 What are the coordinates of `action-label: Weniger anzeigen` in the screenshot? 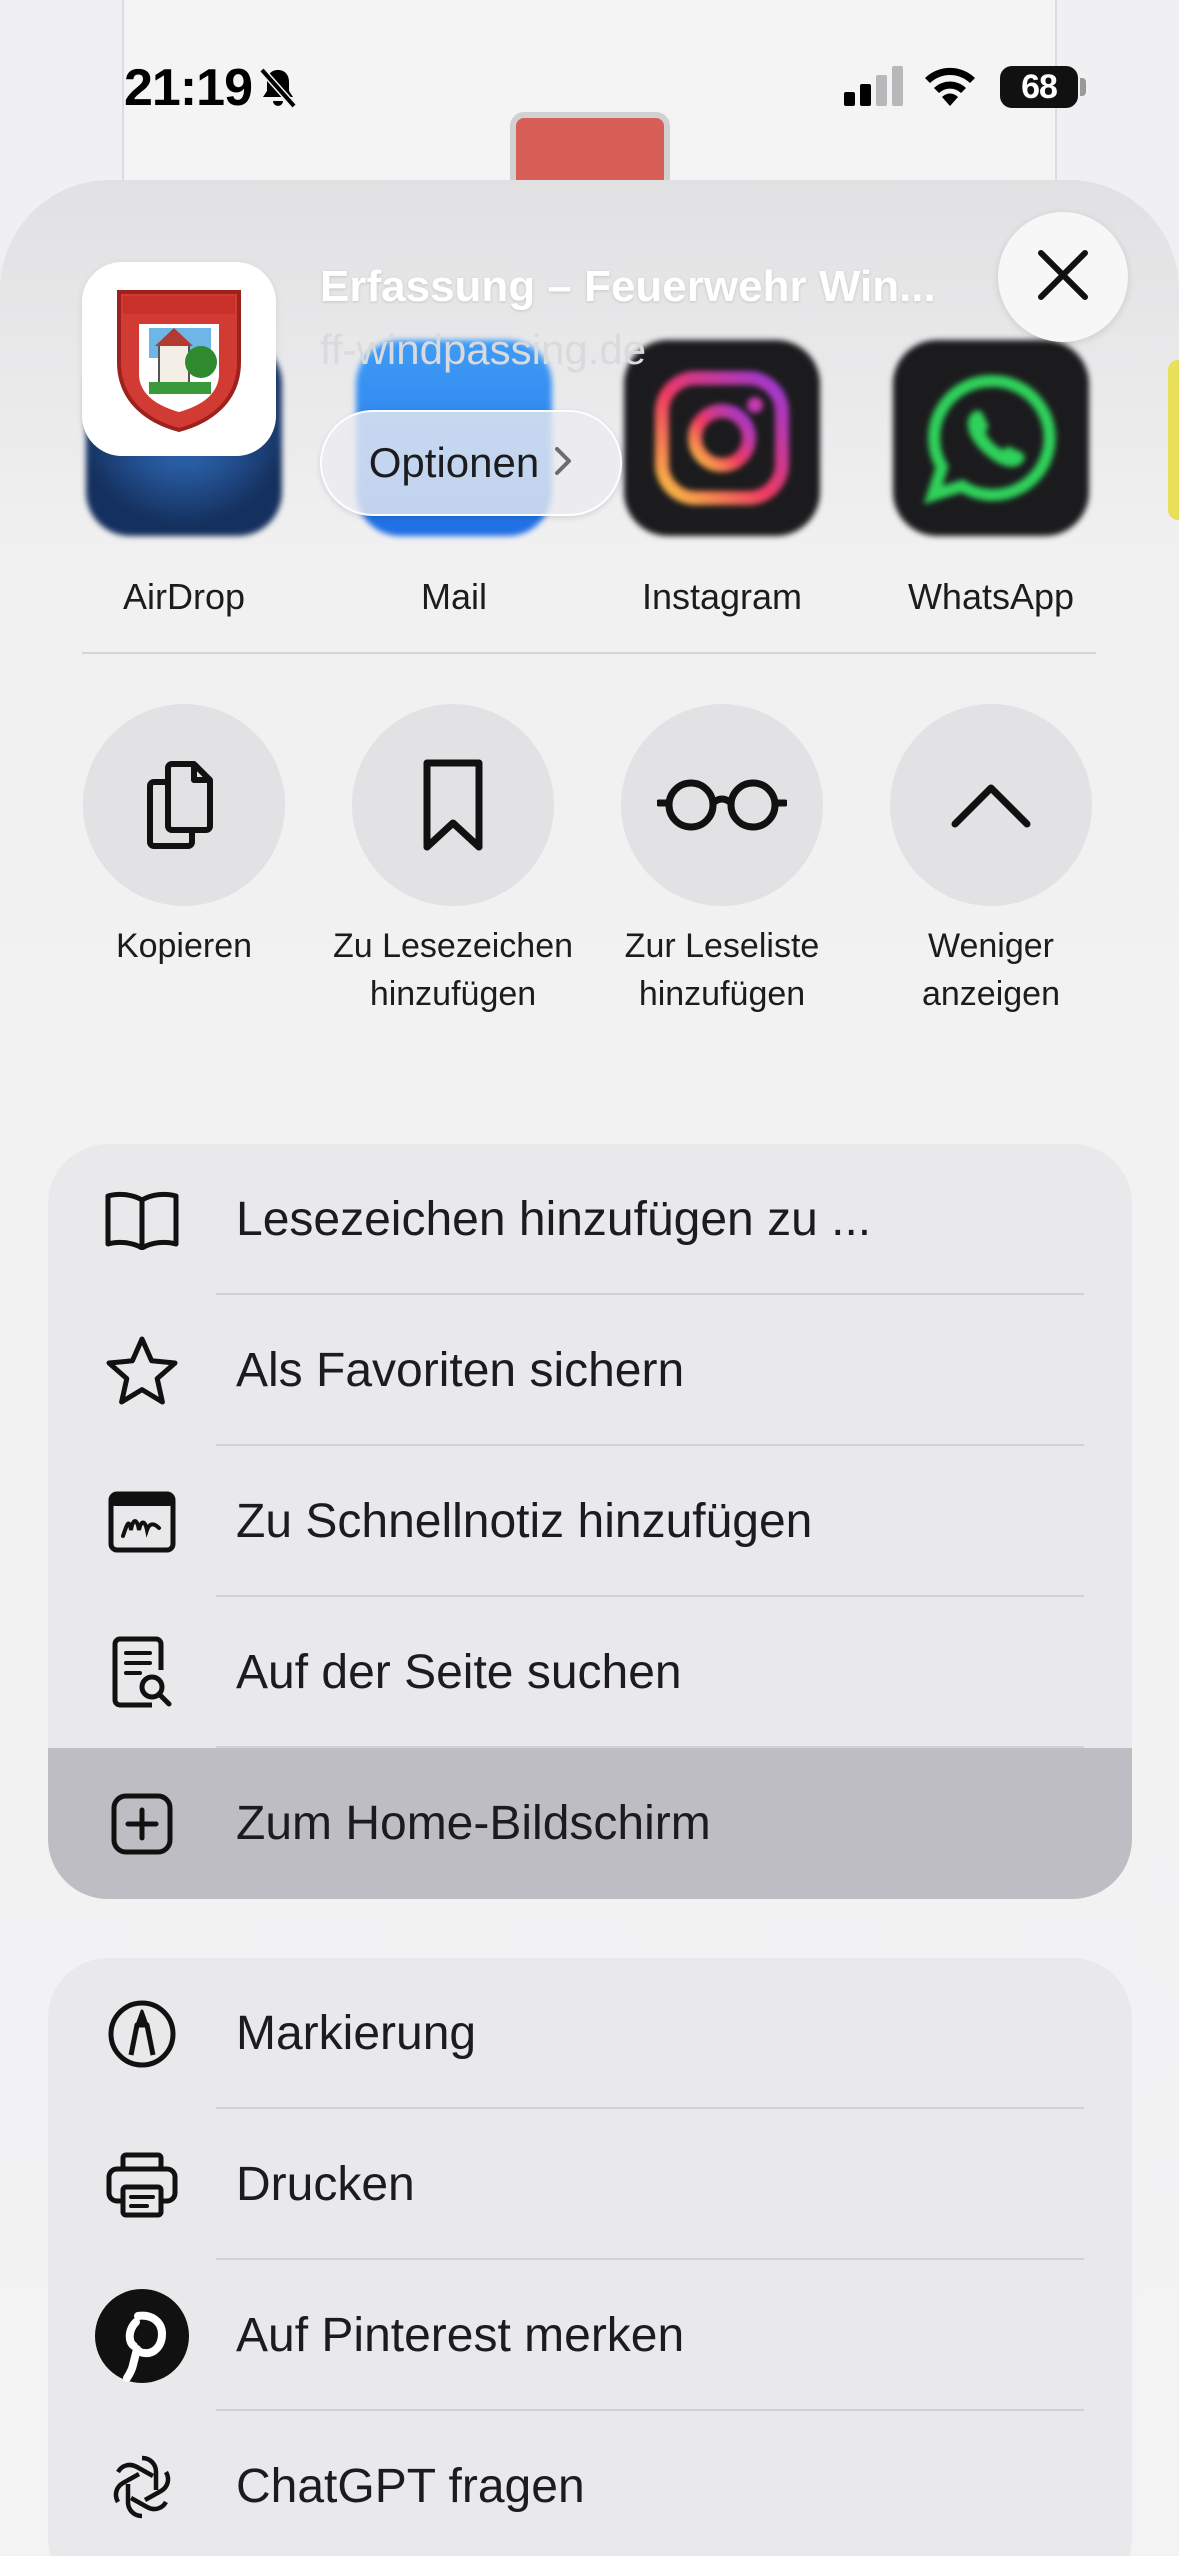 It's located at (990, 970).